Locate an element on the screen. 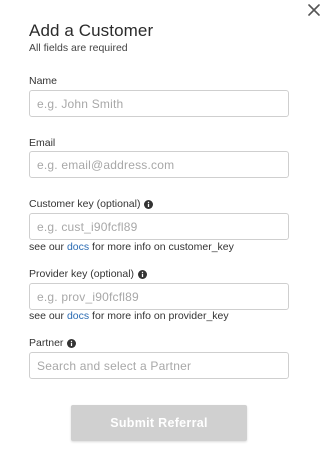  name-label-text: Name is located at coordinates (43, 81).